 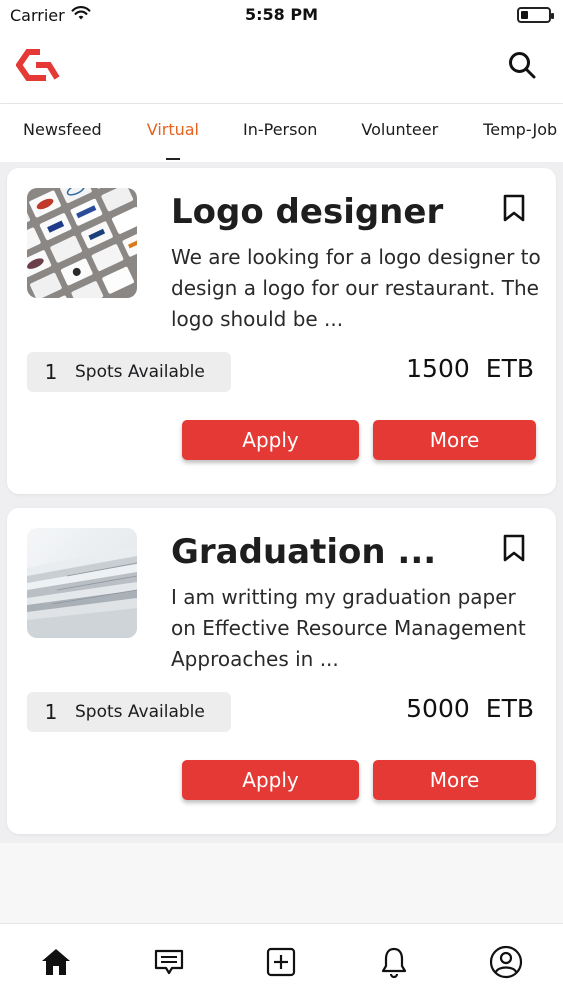 What do you see at coordinates (172, 140) in the screenshot?
I see `tab-virtual: Virtual` at bounding box center [172, 140].